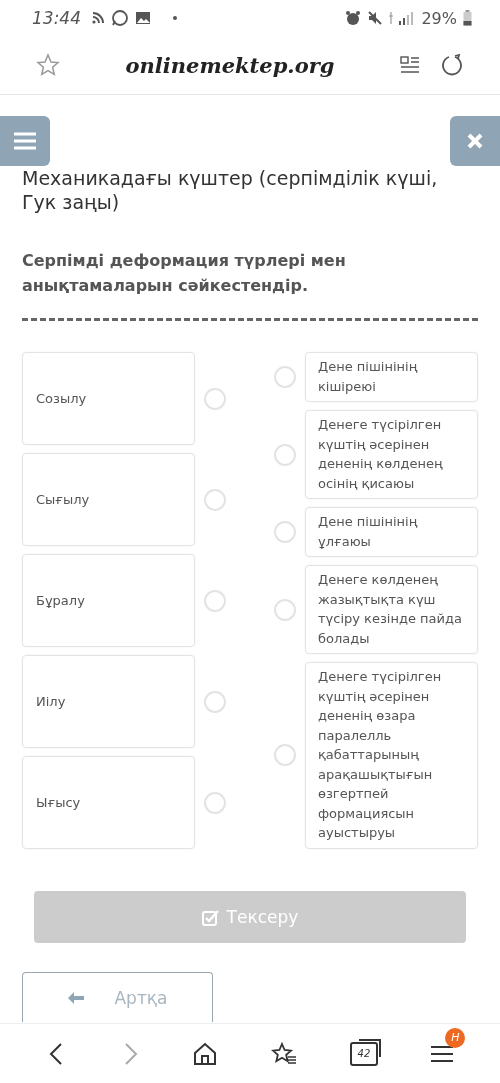  Describe the element at coordinates (391, 755) in the screenshot. I see `definition-card: Денеге түсірілген күштің әсерінен дененің өзара паралелль қабаттарының арақашықтығын өзгертпей формациясын ауыстыруы` at that location.